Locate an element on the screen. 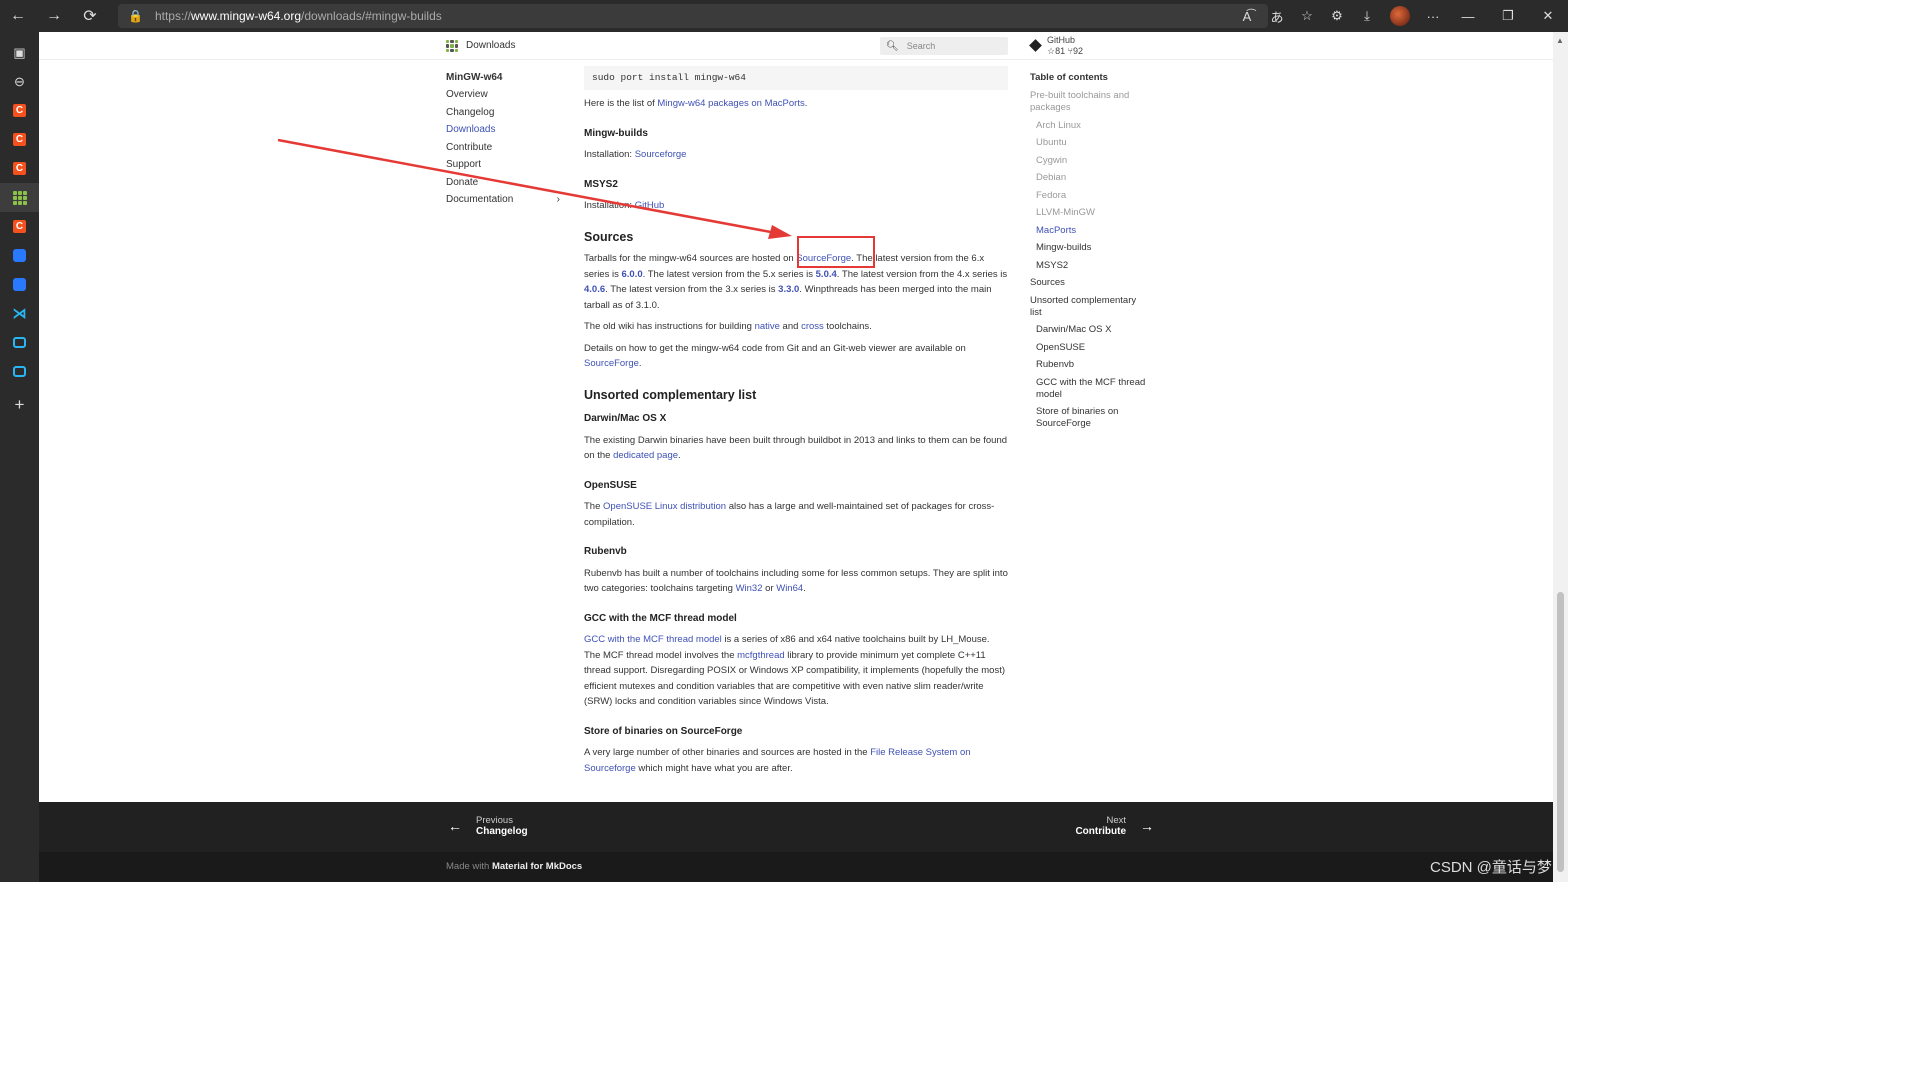  arrow-right-icon: → is located at coordinates (1147, 826).